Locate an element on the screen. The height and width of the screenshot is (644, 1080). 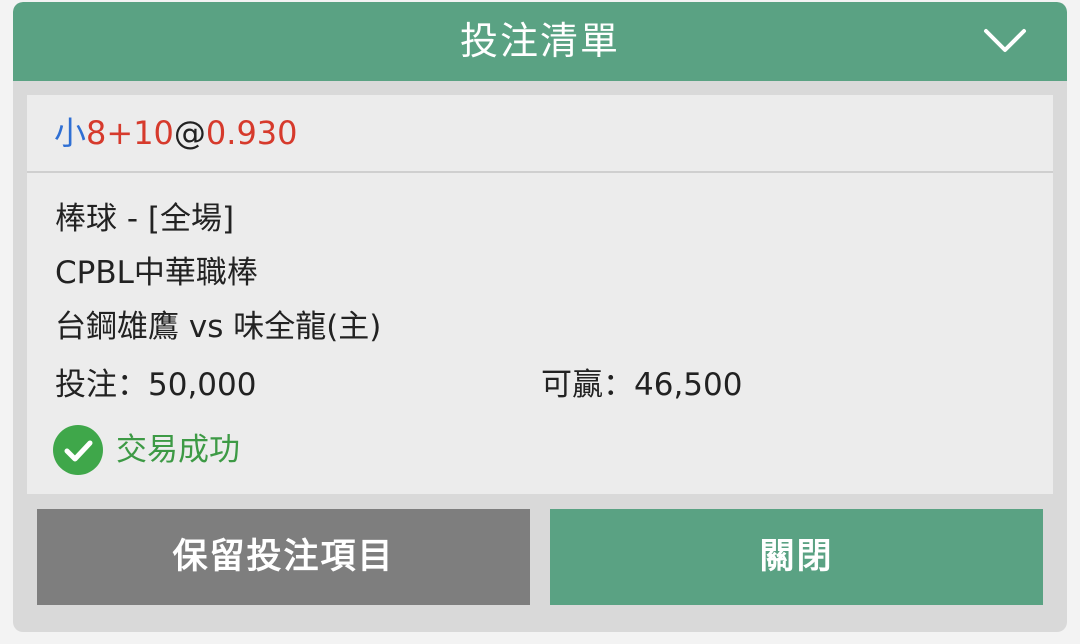
selection-at: @ is located at coordinates (189, 133).